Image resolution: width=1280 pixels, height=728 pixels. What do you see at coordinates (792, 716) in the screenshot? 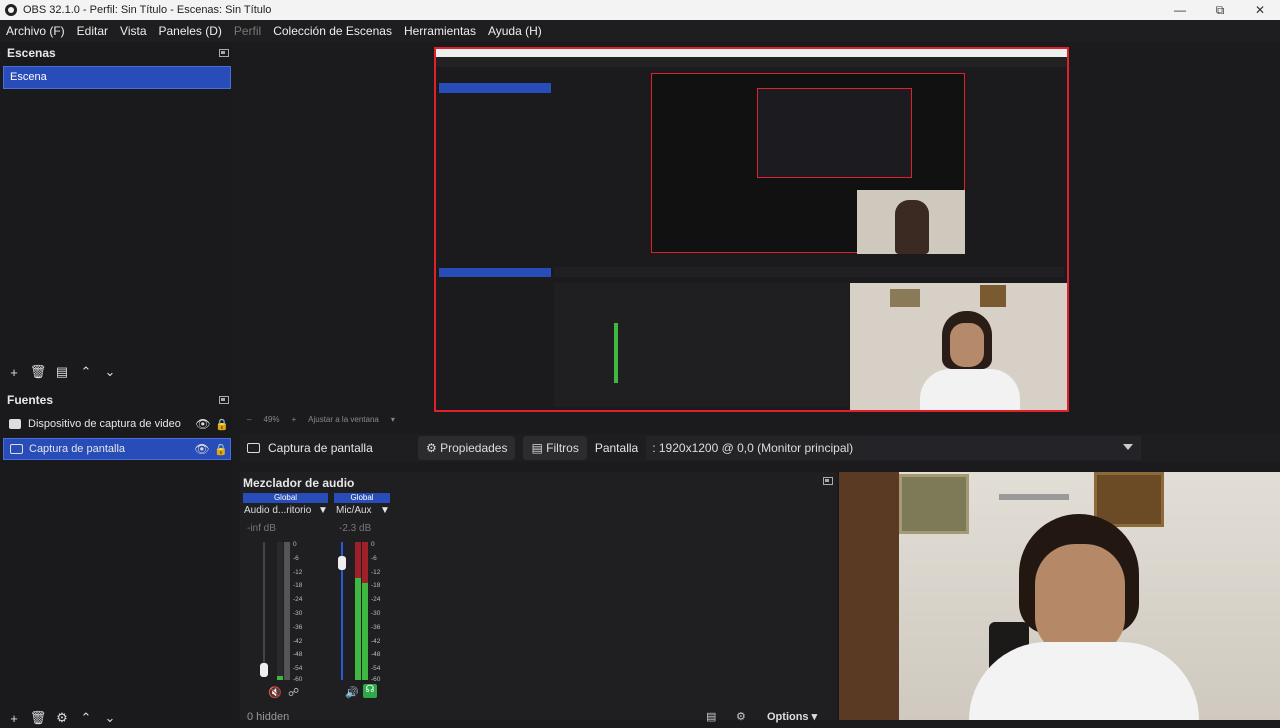
I see `options-menu: Options ▾` at bounding box center [792, 716].